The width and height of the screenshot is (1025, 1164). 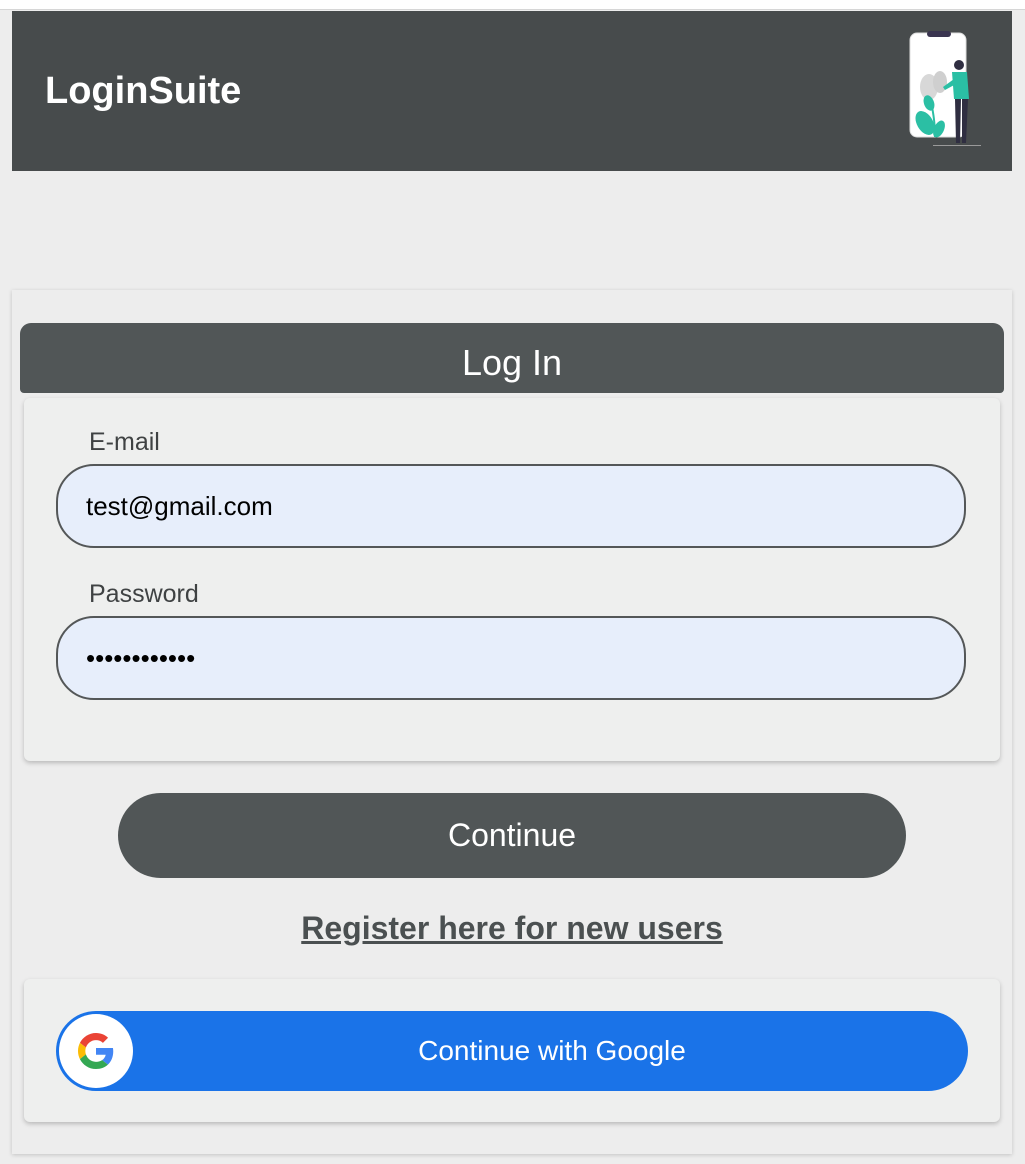 I want to click on login-title: Log In, so click(x=512, y=358).